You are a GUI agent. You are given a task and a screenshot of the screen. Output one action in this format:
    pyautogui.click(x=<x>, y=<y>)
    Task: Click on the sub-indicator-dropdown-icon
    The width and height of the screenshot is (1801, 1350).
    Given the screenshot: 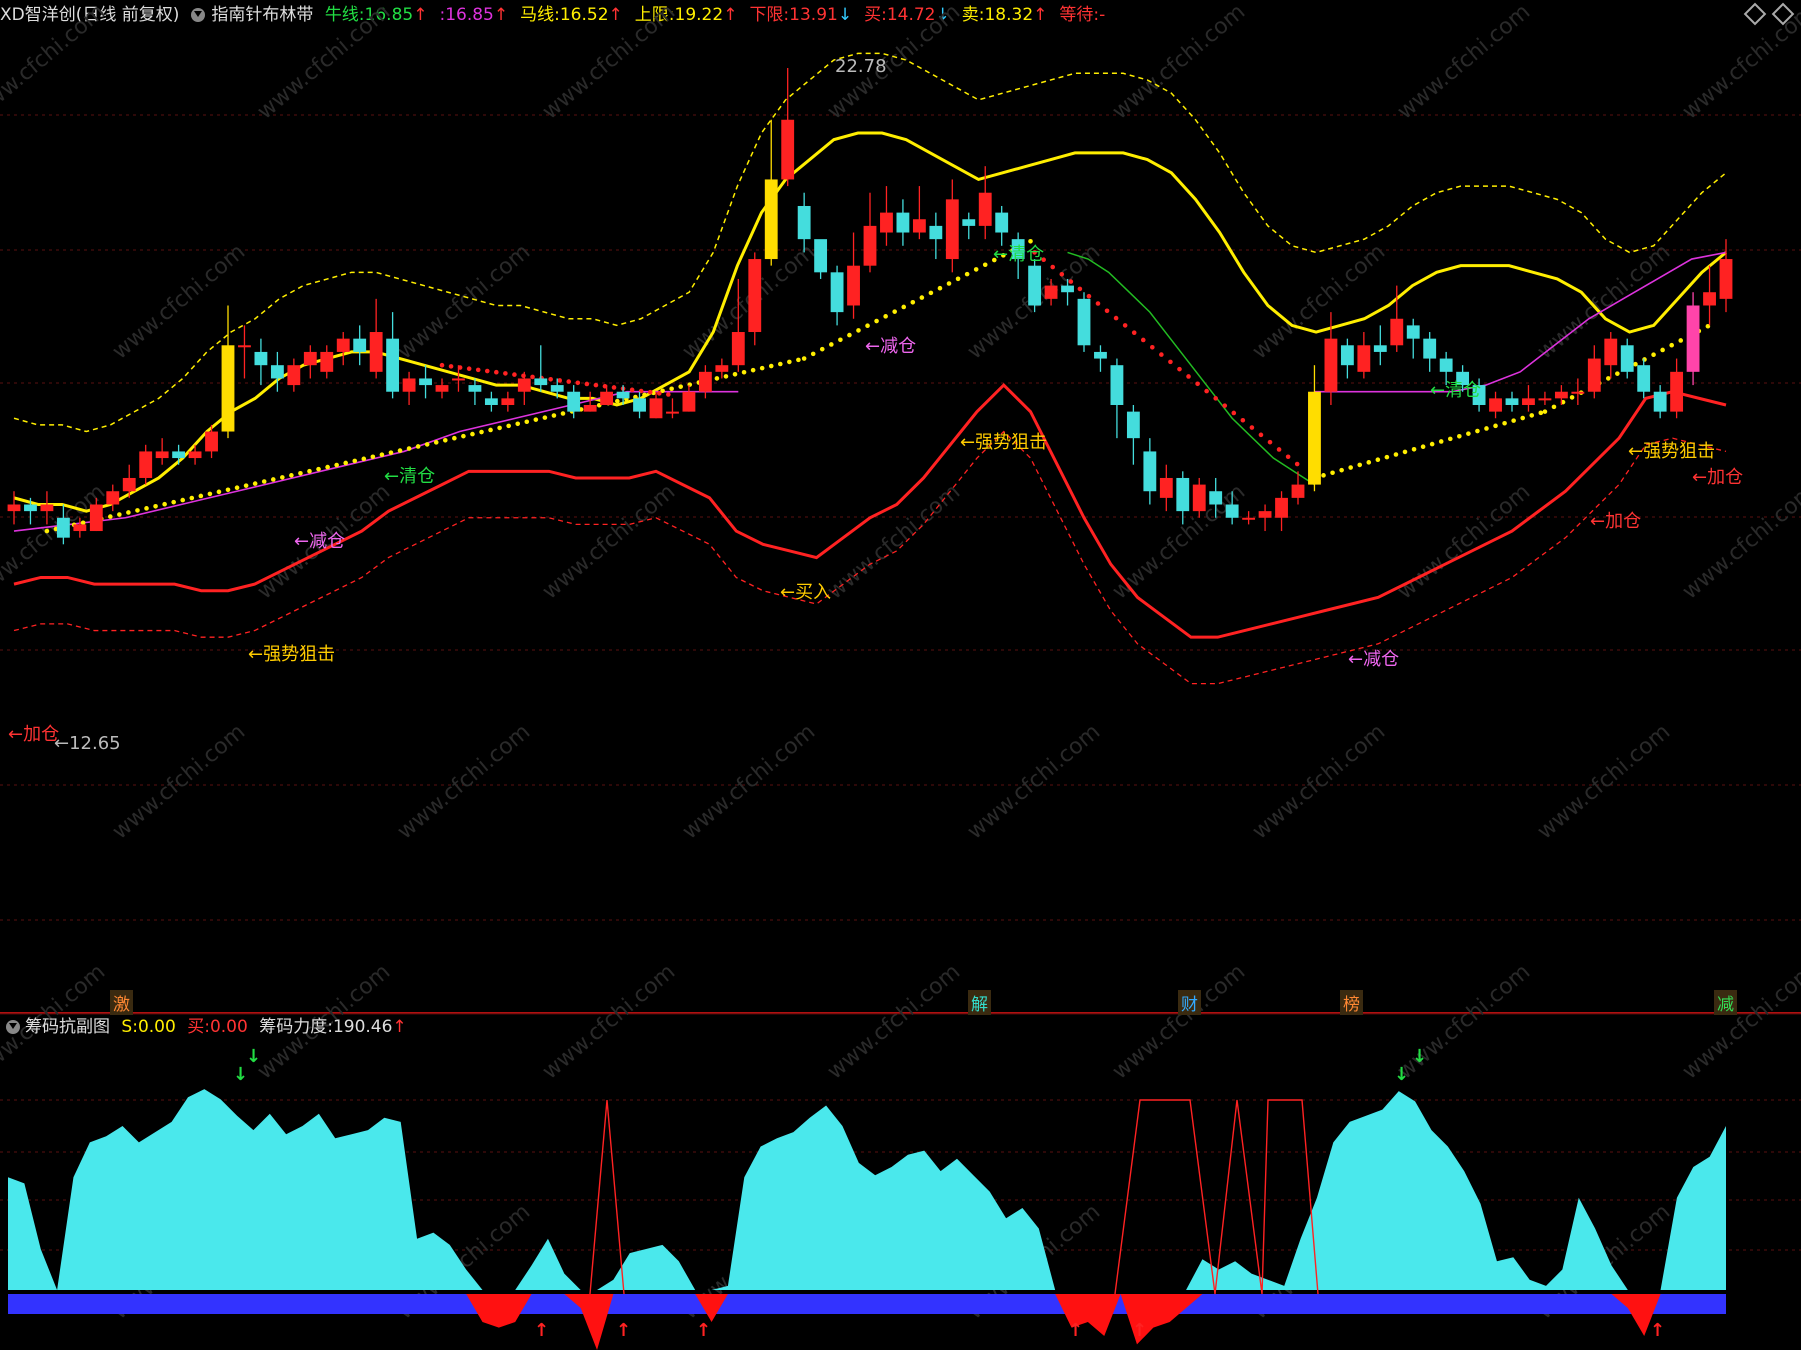 What is the action you would take?
    pyautogui.click(x=13, y=1027)
    